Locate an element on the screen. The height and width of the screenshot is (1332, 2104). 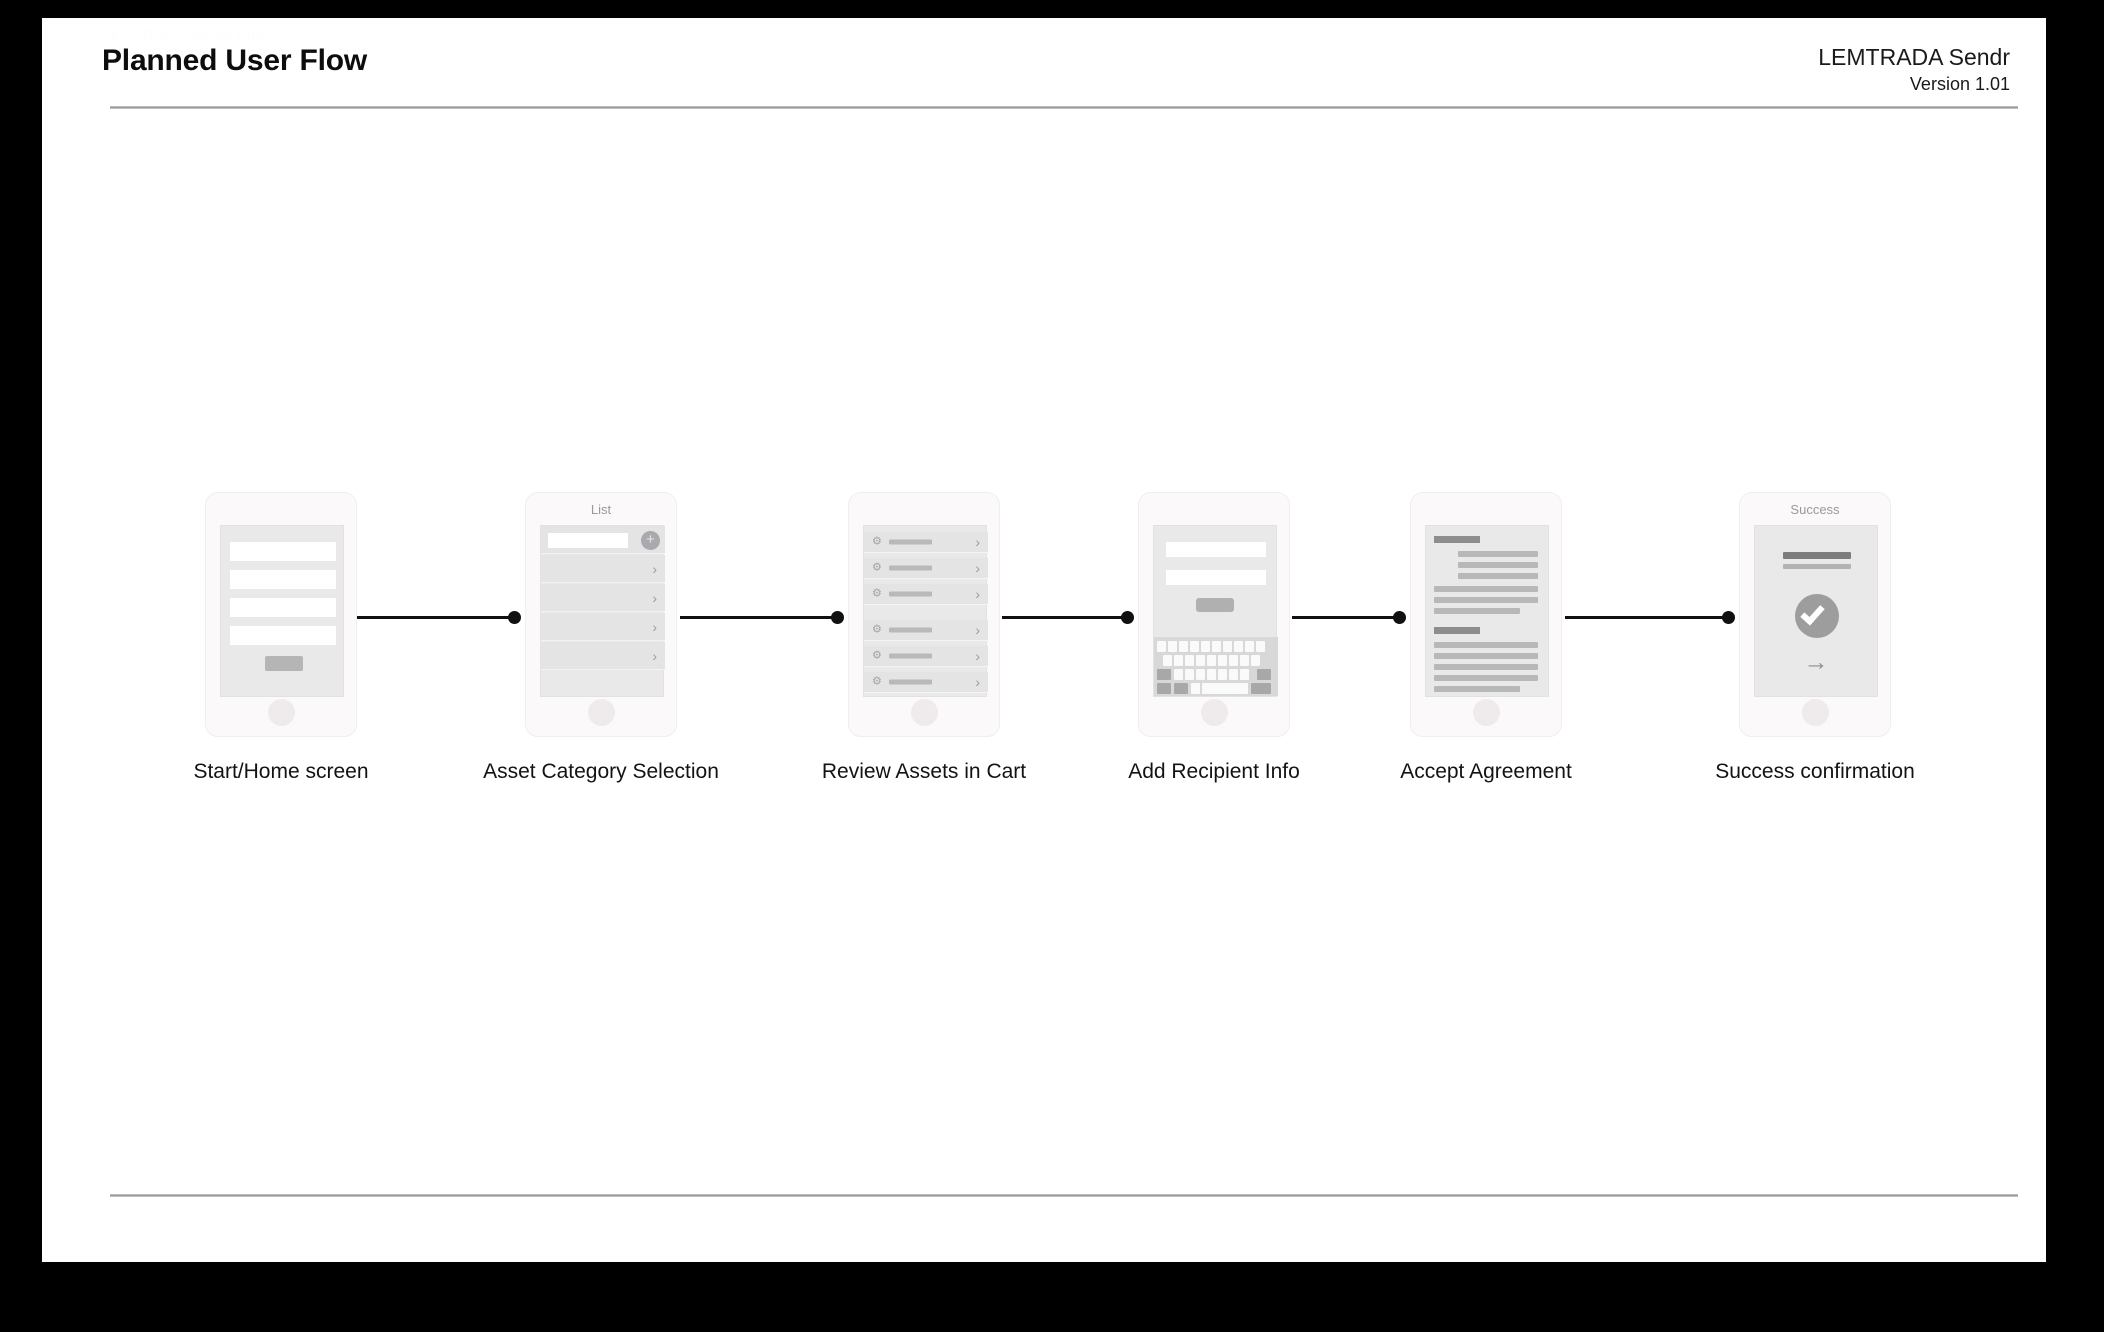
document-heading is located at coordinates (1457, 630).